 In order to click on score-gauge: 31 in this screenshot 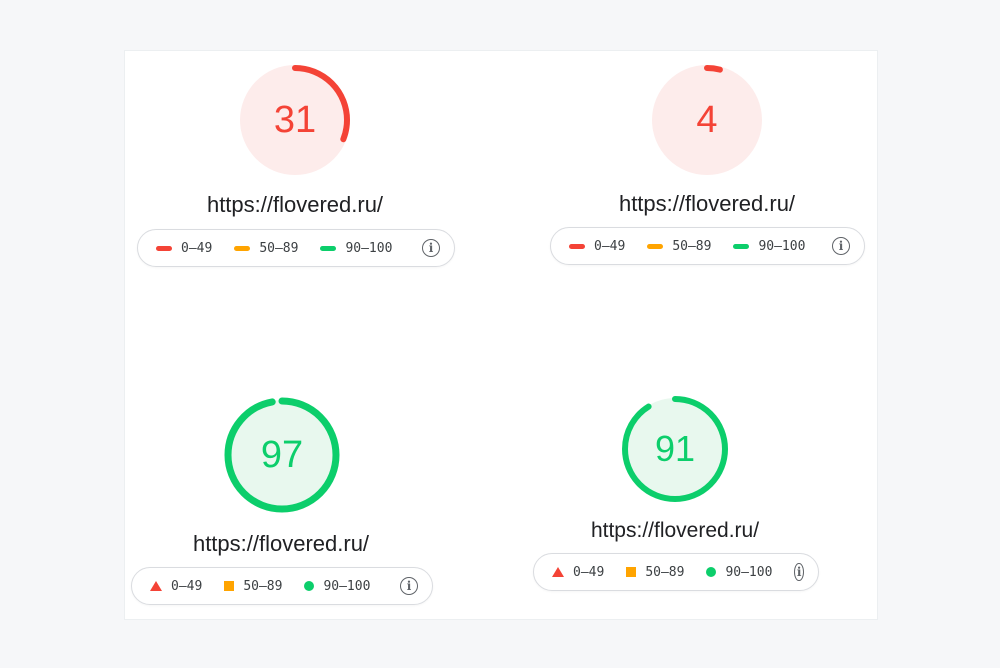, I will do `click(295, 120)`.